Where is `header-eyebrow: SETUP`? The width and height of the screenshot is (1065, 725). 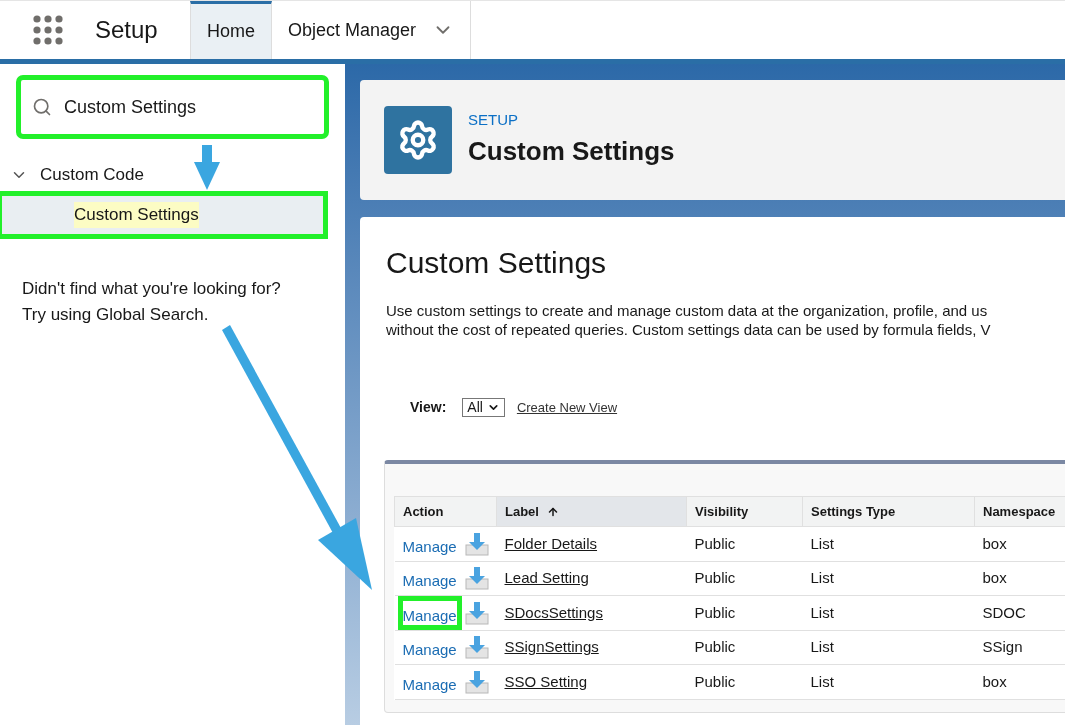 header-eyebrow: SETUP is located at coordinates (493, 120).